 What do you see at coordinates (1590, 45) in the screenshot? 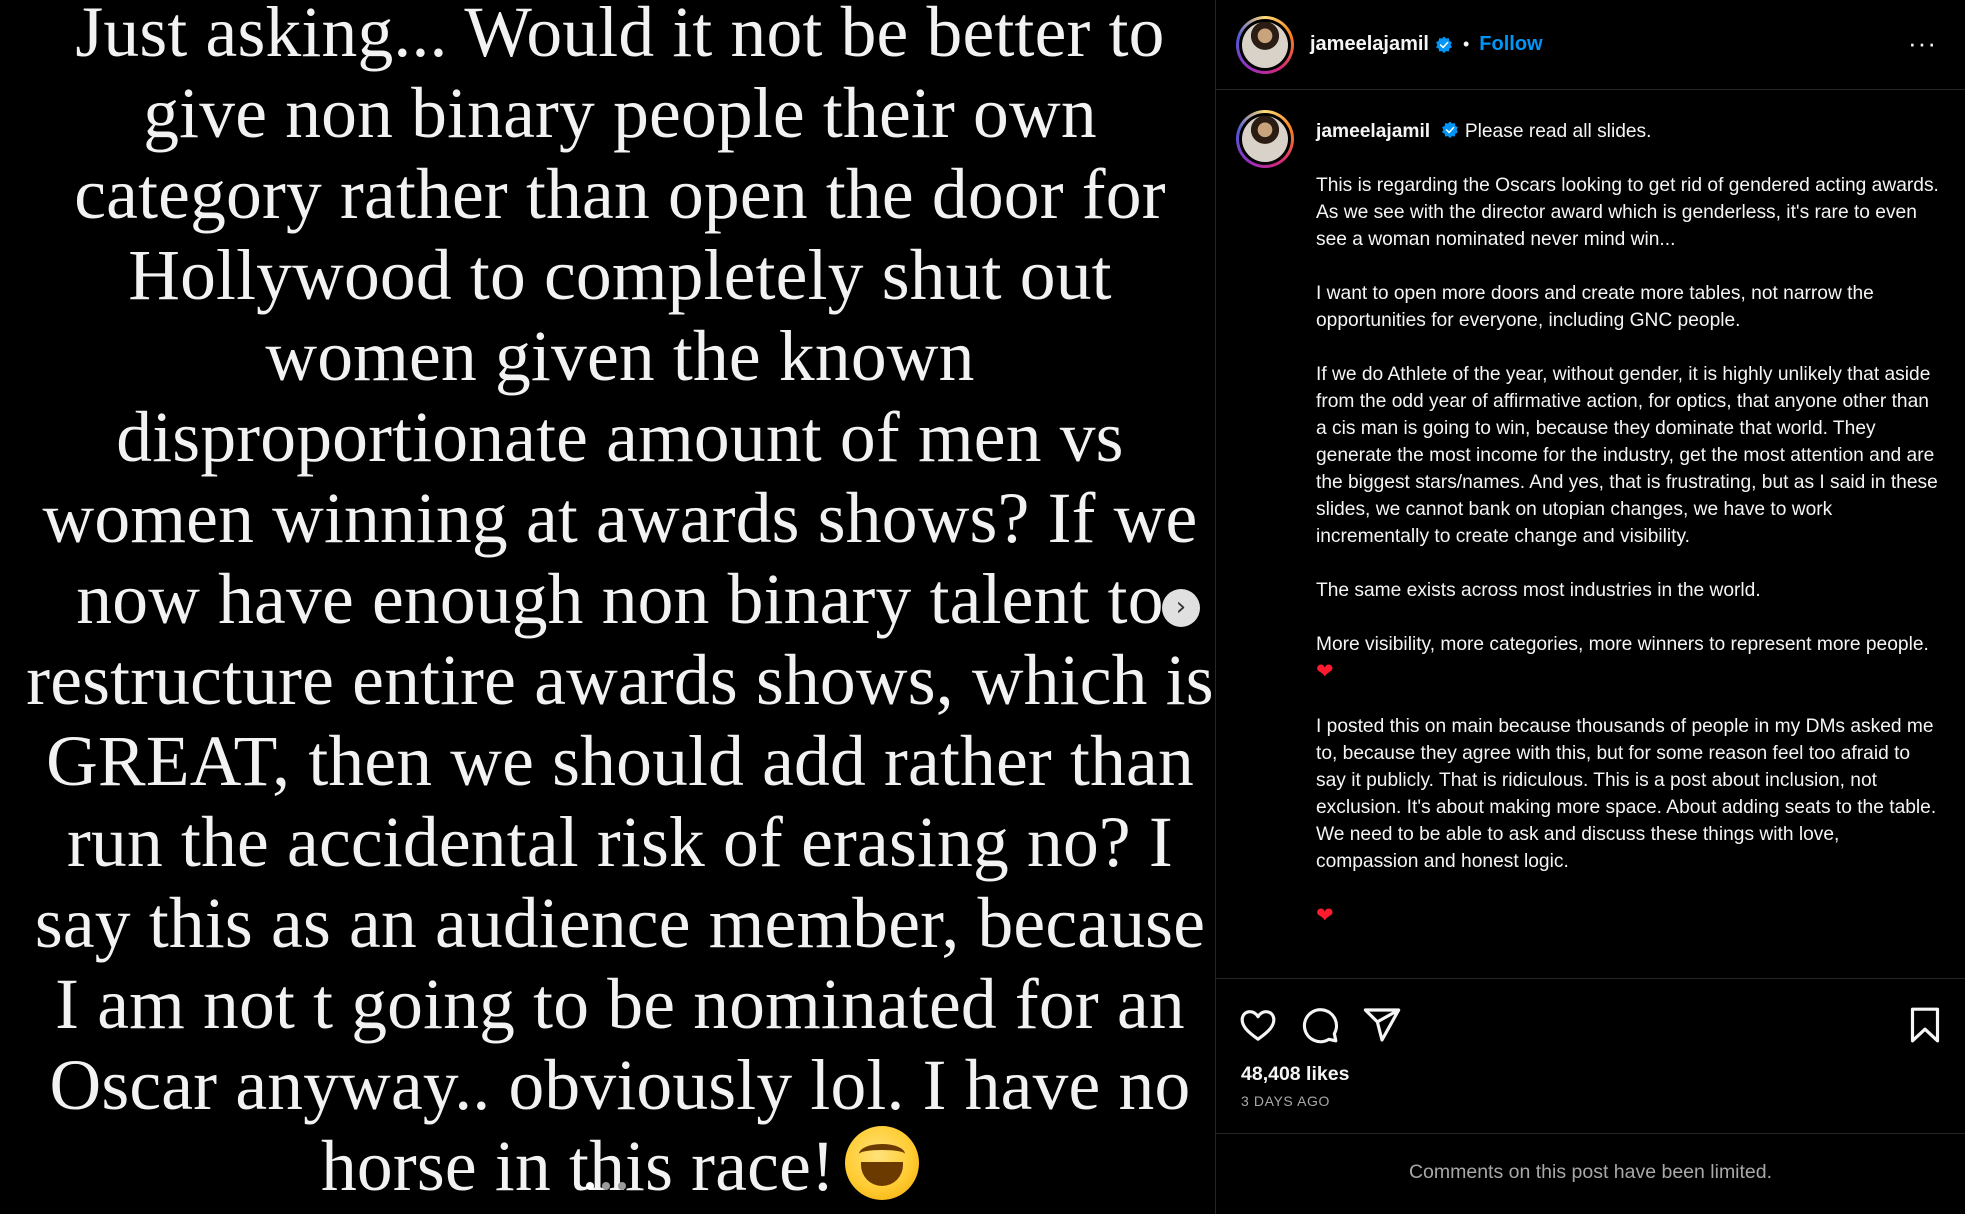
I see `post-header: jameelajamil • Follow ···` at bounding box center [1590, 45].